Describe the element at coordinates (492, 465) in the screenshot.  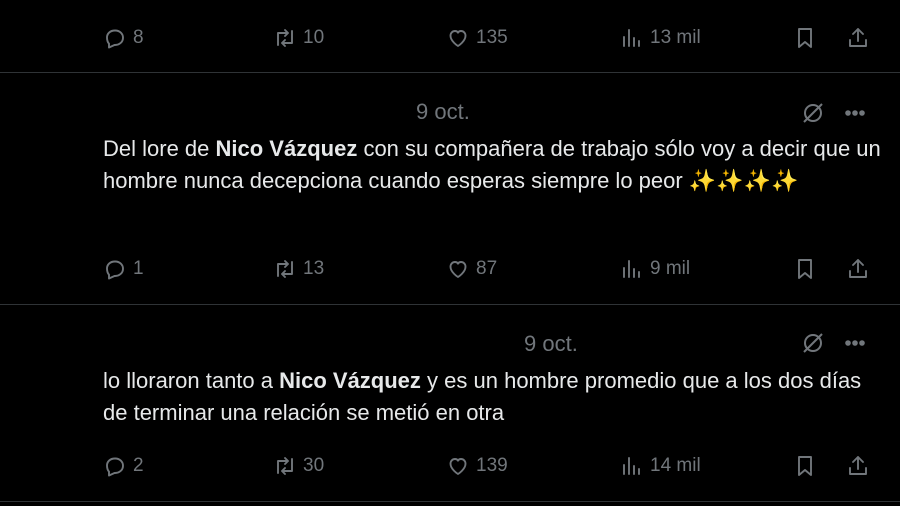
I see `like-count: 139` at that location.